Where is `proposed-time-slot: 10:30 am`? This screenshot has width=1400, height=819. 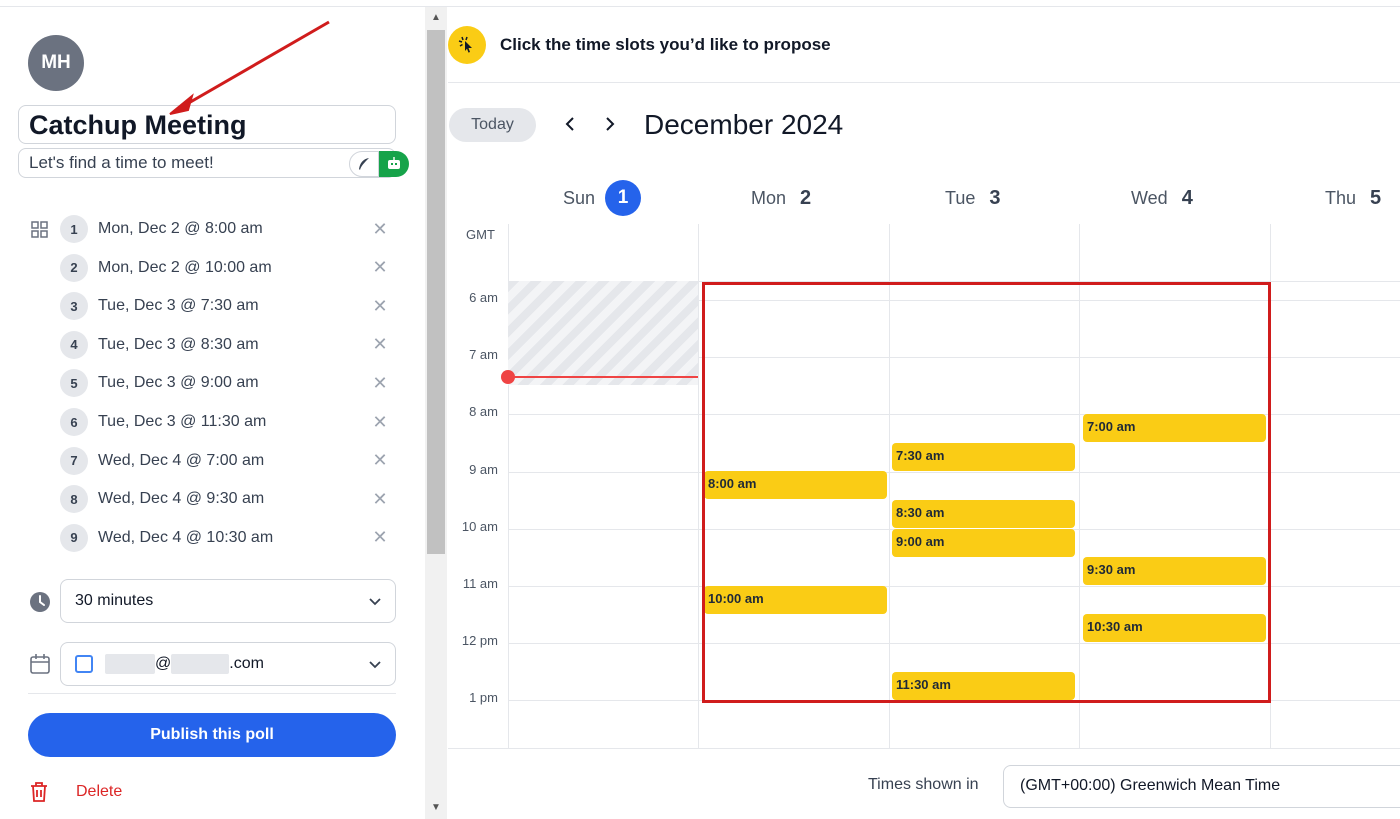 proposed-time-slot: 10:30 am is located at coordinates (1174, 628).